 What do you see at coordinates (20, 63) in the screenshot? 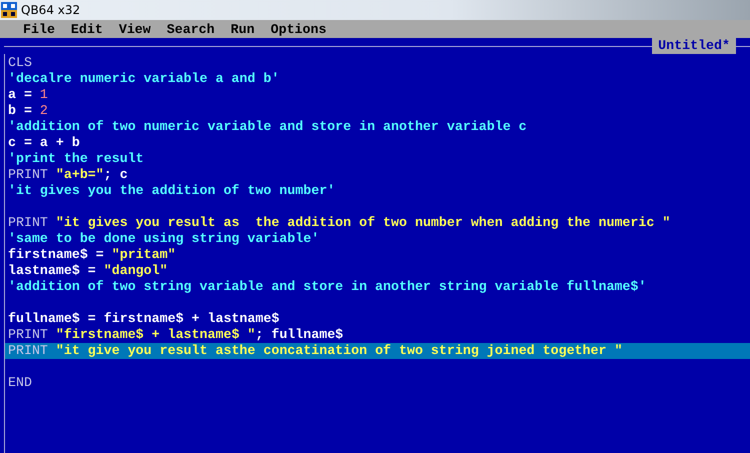
I see `code-line: CLS` at bounding box center [20, 63].